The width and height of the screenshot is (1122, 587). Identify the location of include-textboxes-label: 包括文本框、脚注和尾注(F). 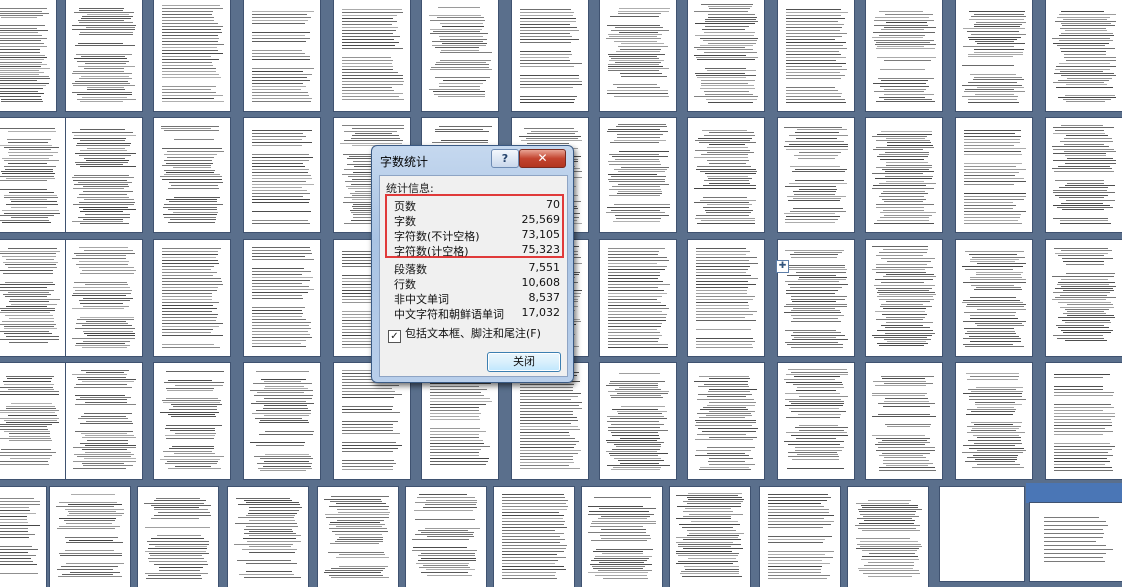
(473, 333).